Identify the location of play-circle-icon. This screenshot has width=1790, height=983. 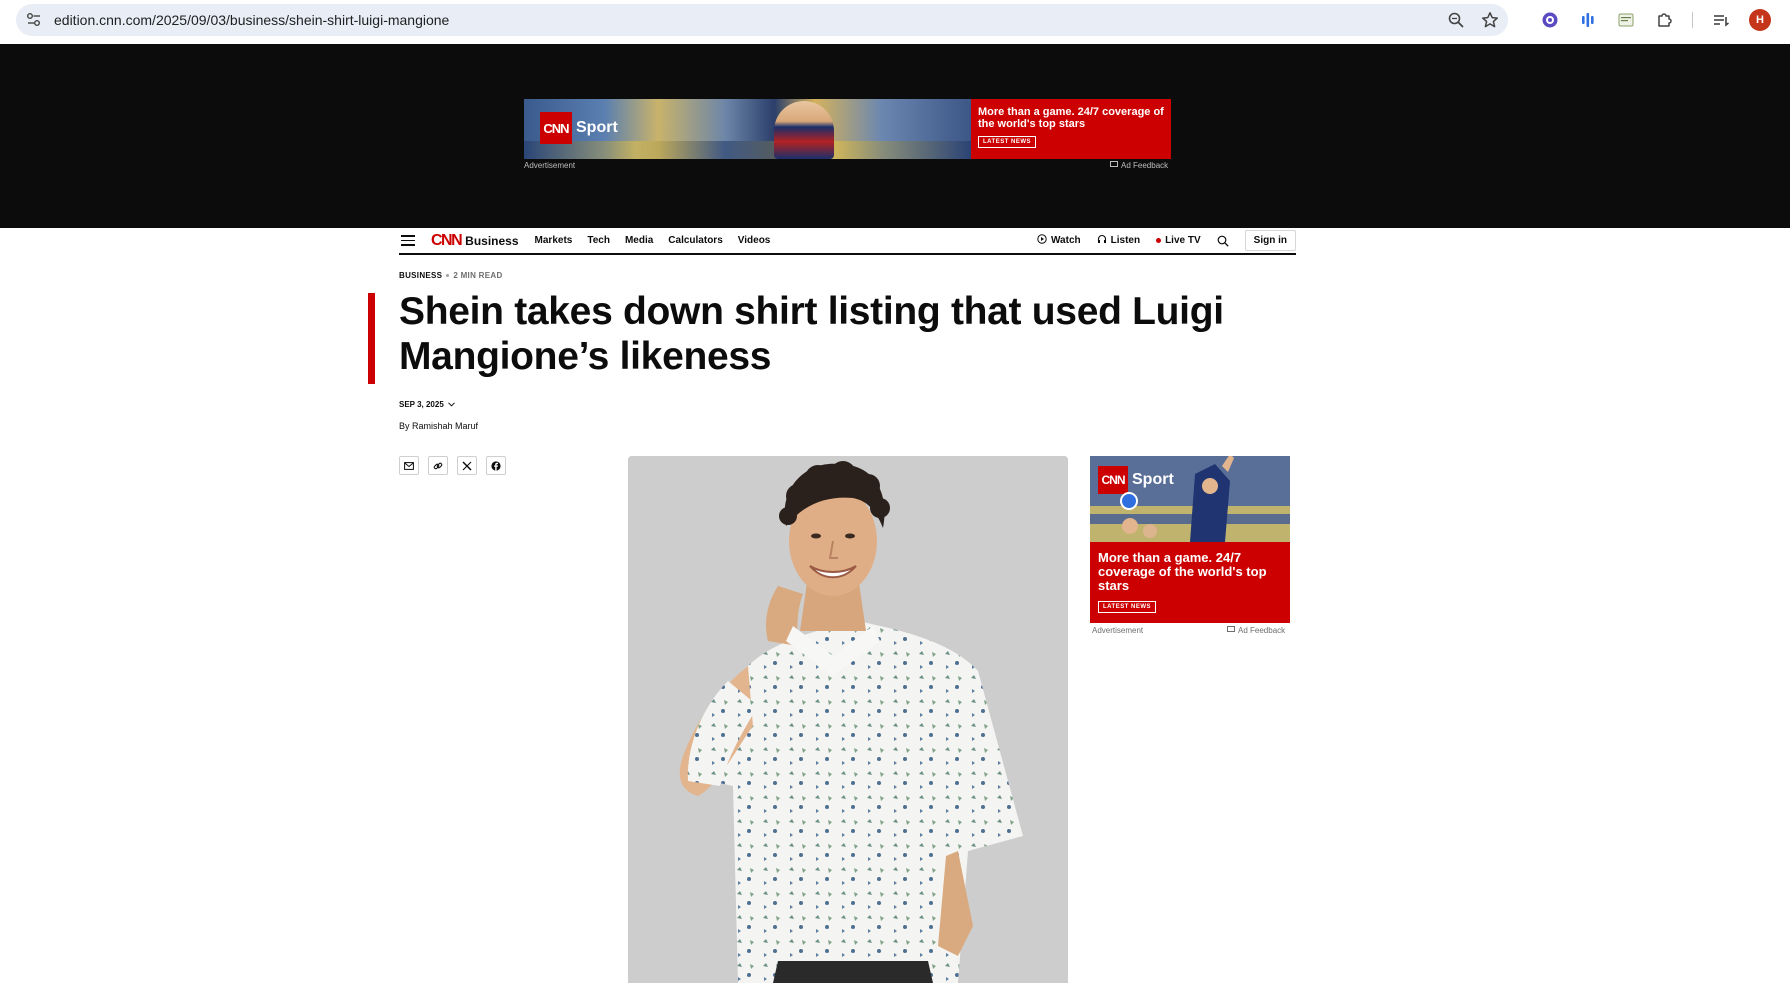
(1042, 240).